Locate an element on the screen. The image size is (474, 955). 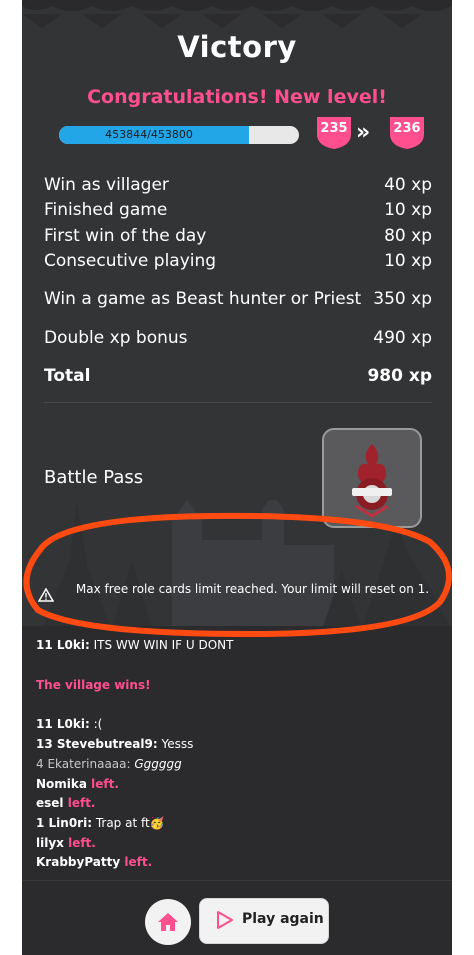
bottom-action-bar: Play again is located at coordinates (237, 917).